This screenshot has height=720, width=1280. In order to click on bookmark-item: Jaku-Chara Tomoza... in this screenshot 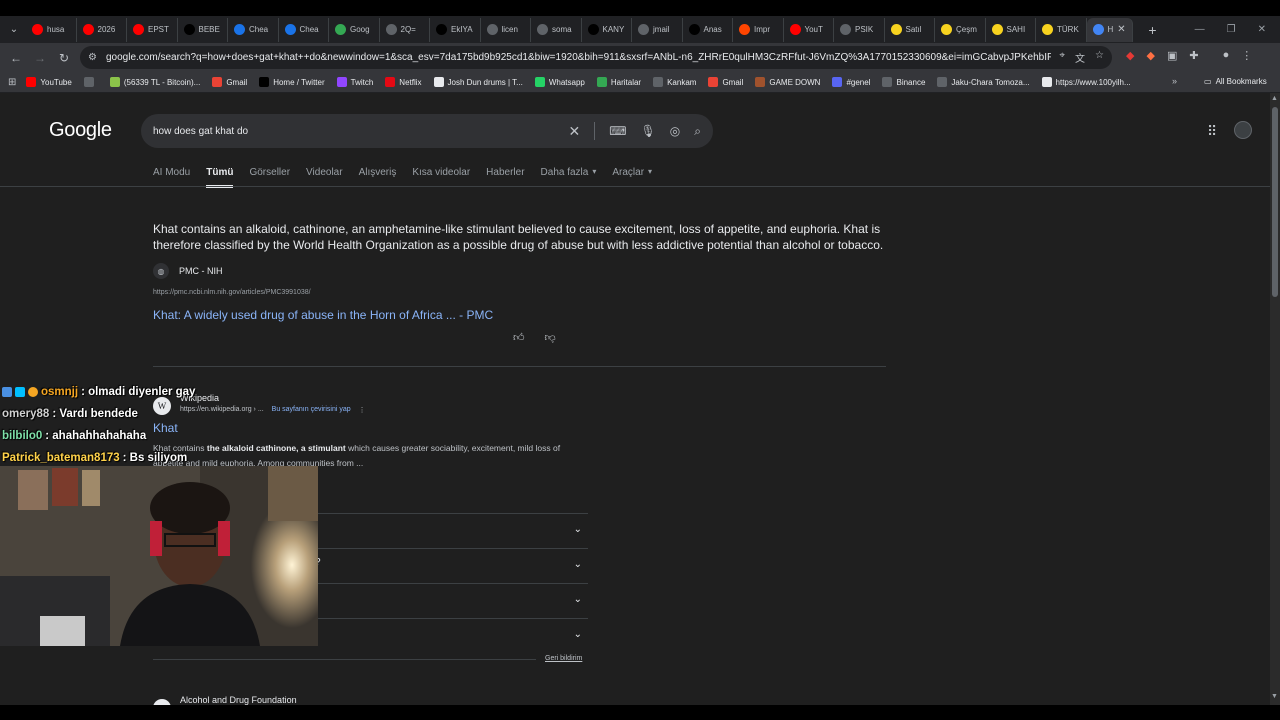, I will do `click(983, 82)`.